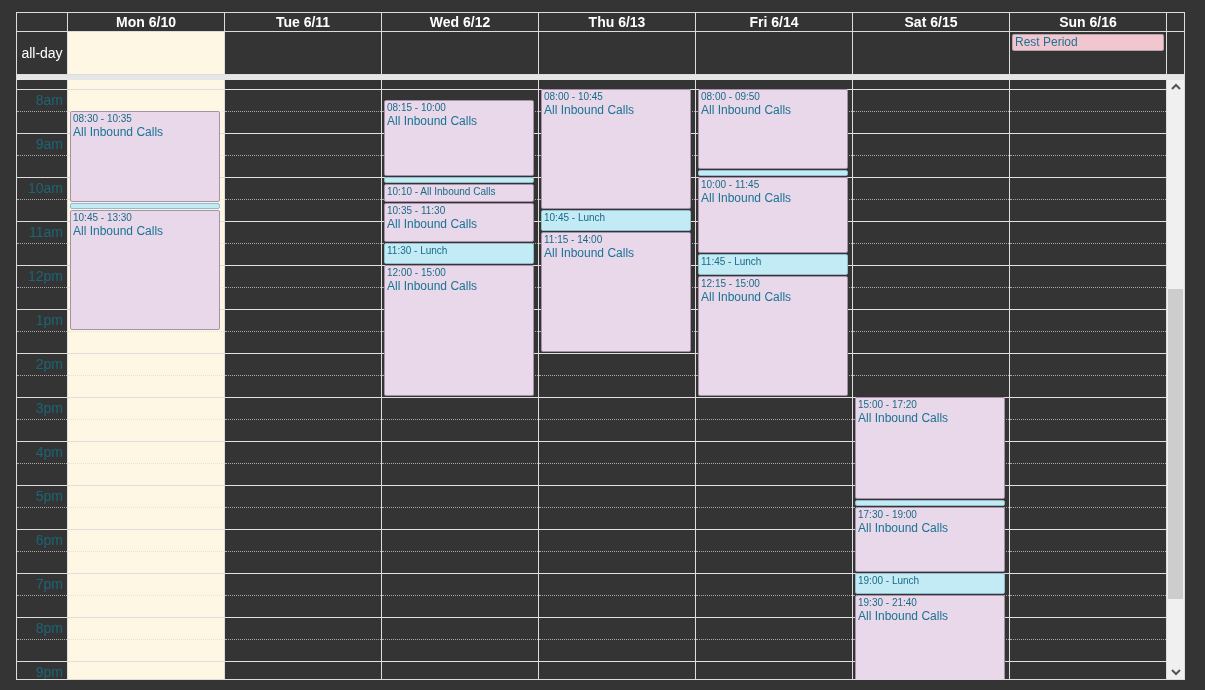 Image resolution: width=1205 pixels, height=690 pixels. I want to click on shift-event: 10:10 - All Inbound Calls, so click(459, 193).